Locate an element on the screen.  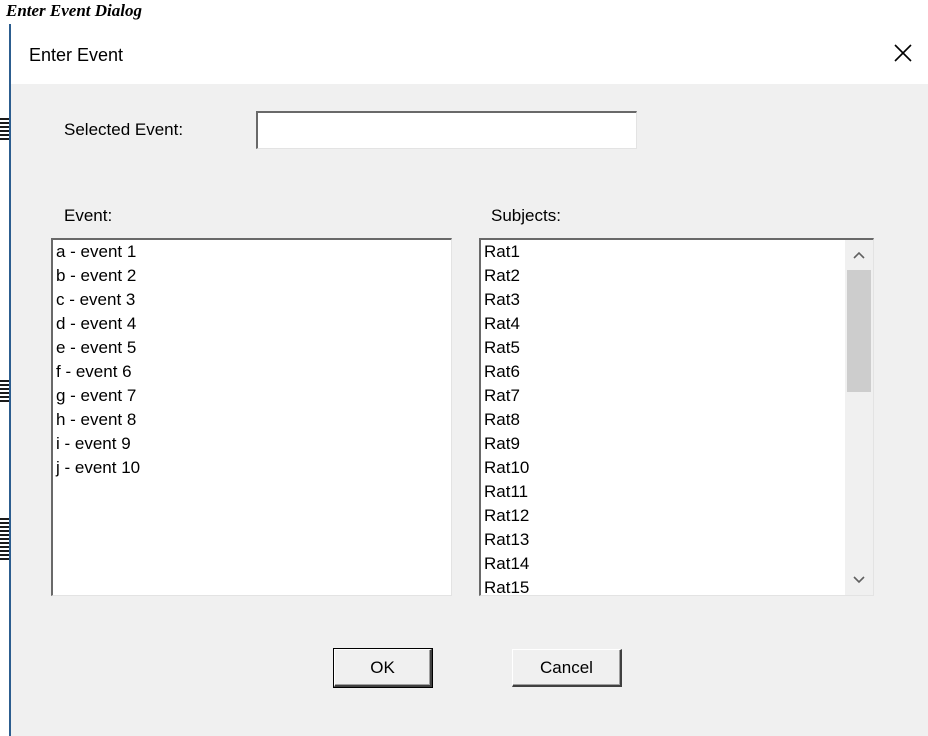
chevron-down-icon is located at coordinates (859, 580).